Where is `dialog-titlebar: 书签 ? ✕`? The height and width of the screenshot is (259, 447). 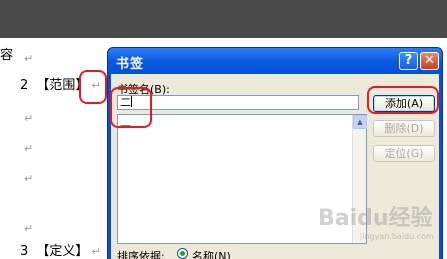
dialog-titlebar: 书签 ? ✕ is located at coordinates (275, 61).